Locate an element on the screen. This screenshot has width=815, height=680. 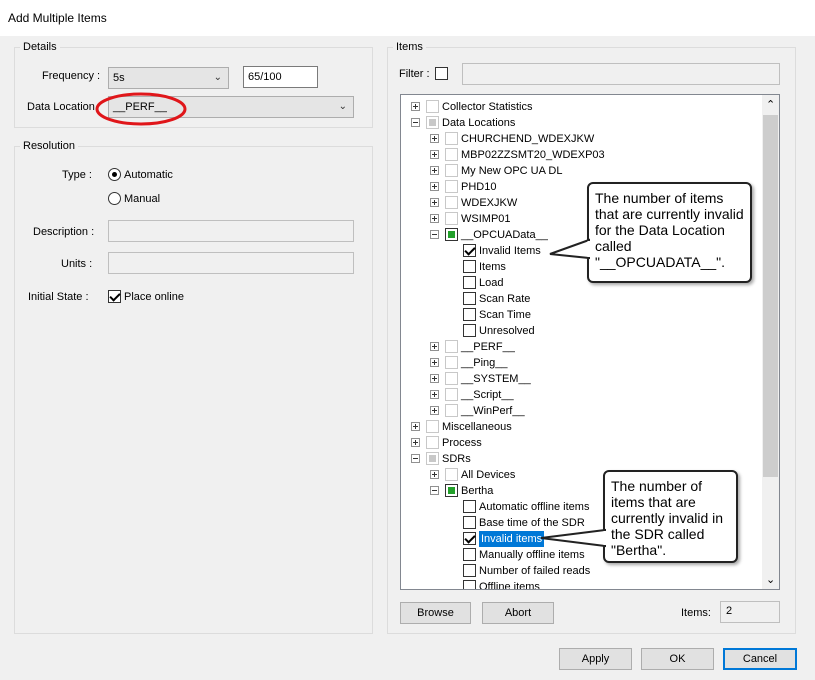
filter-checkbox is located at coordinates (441, 73).